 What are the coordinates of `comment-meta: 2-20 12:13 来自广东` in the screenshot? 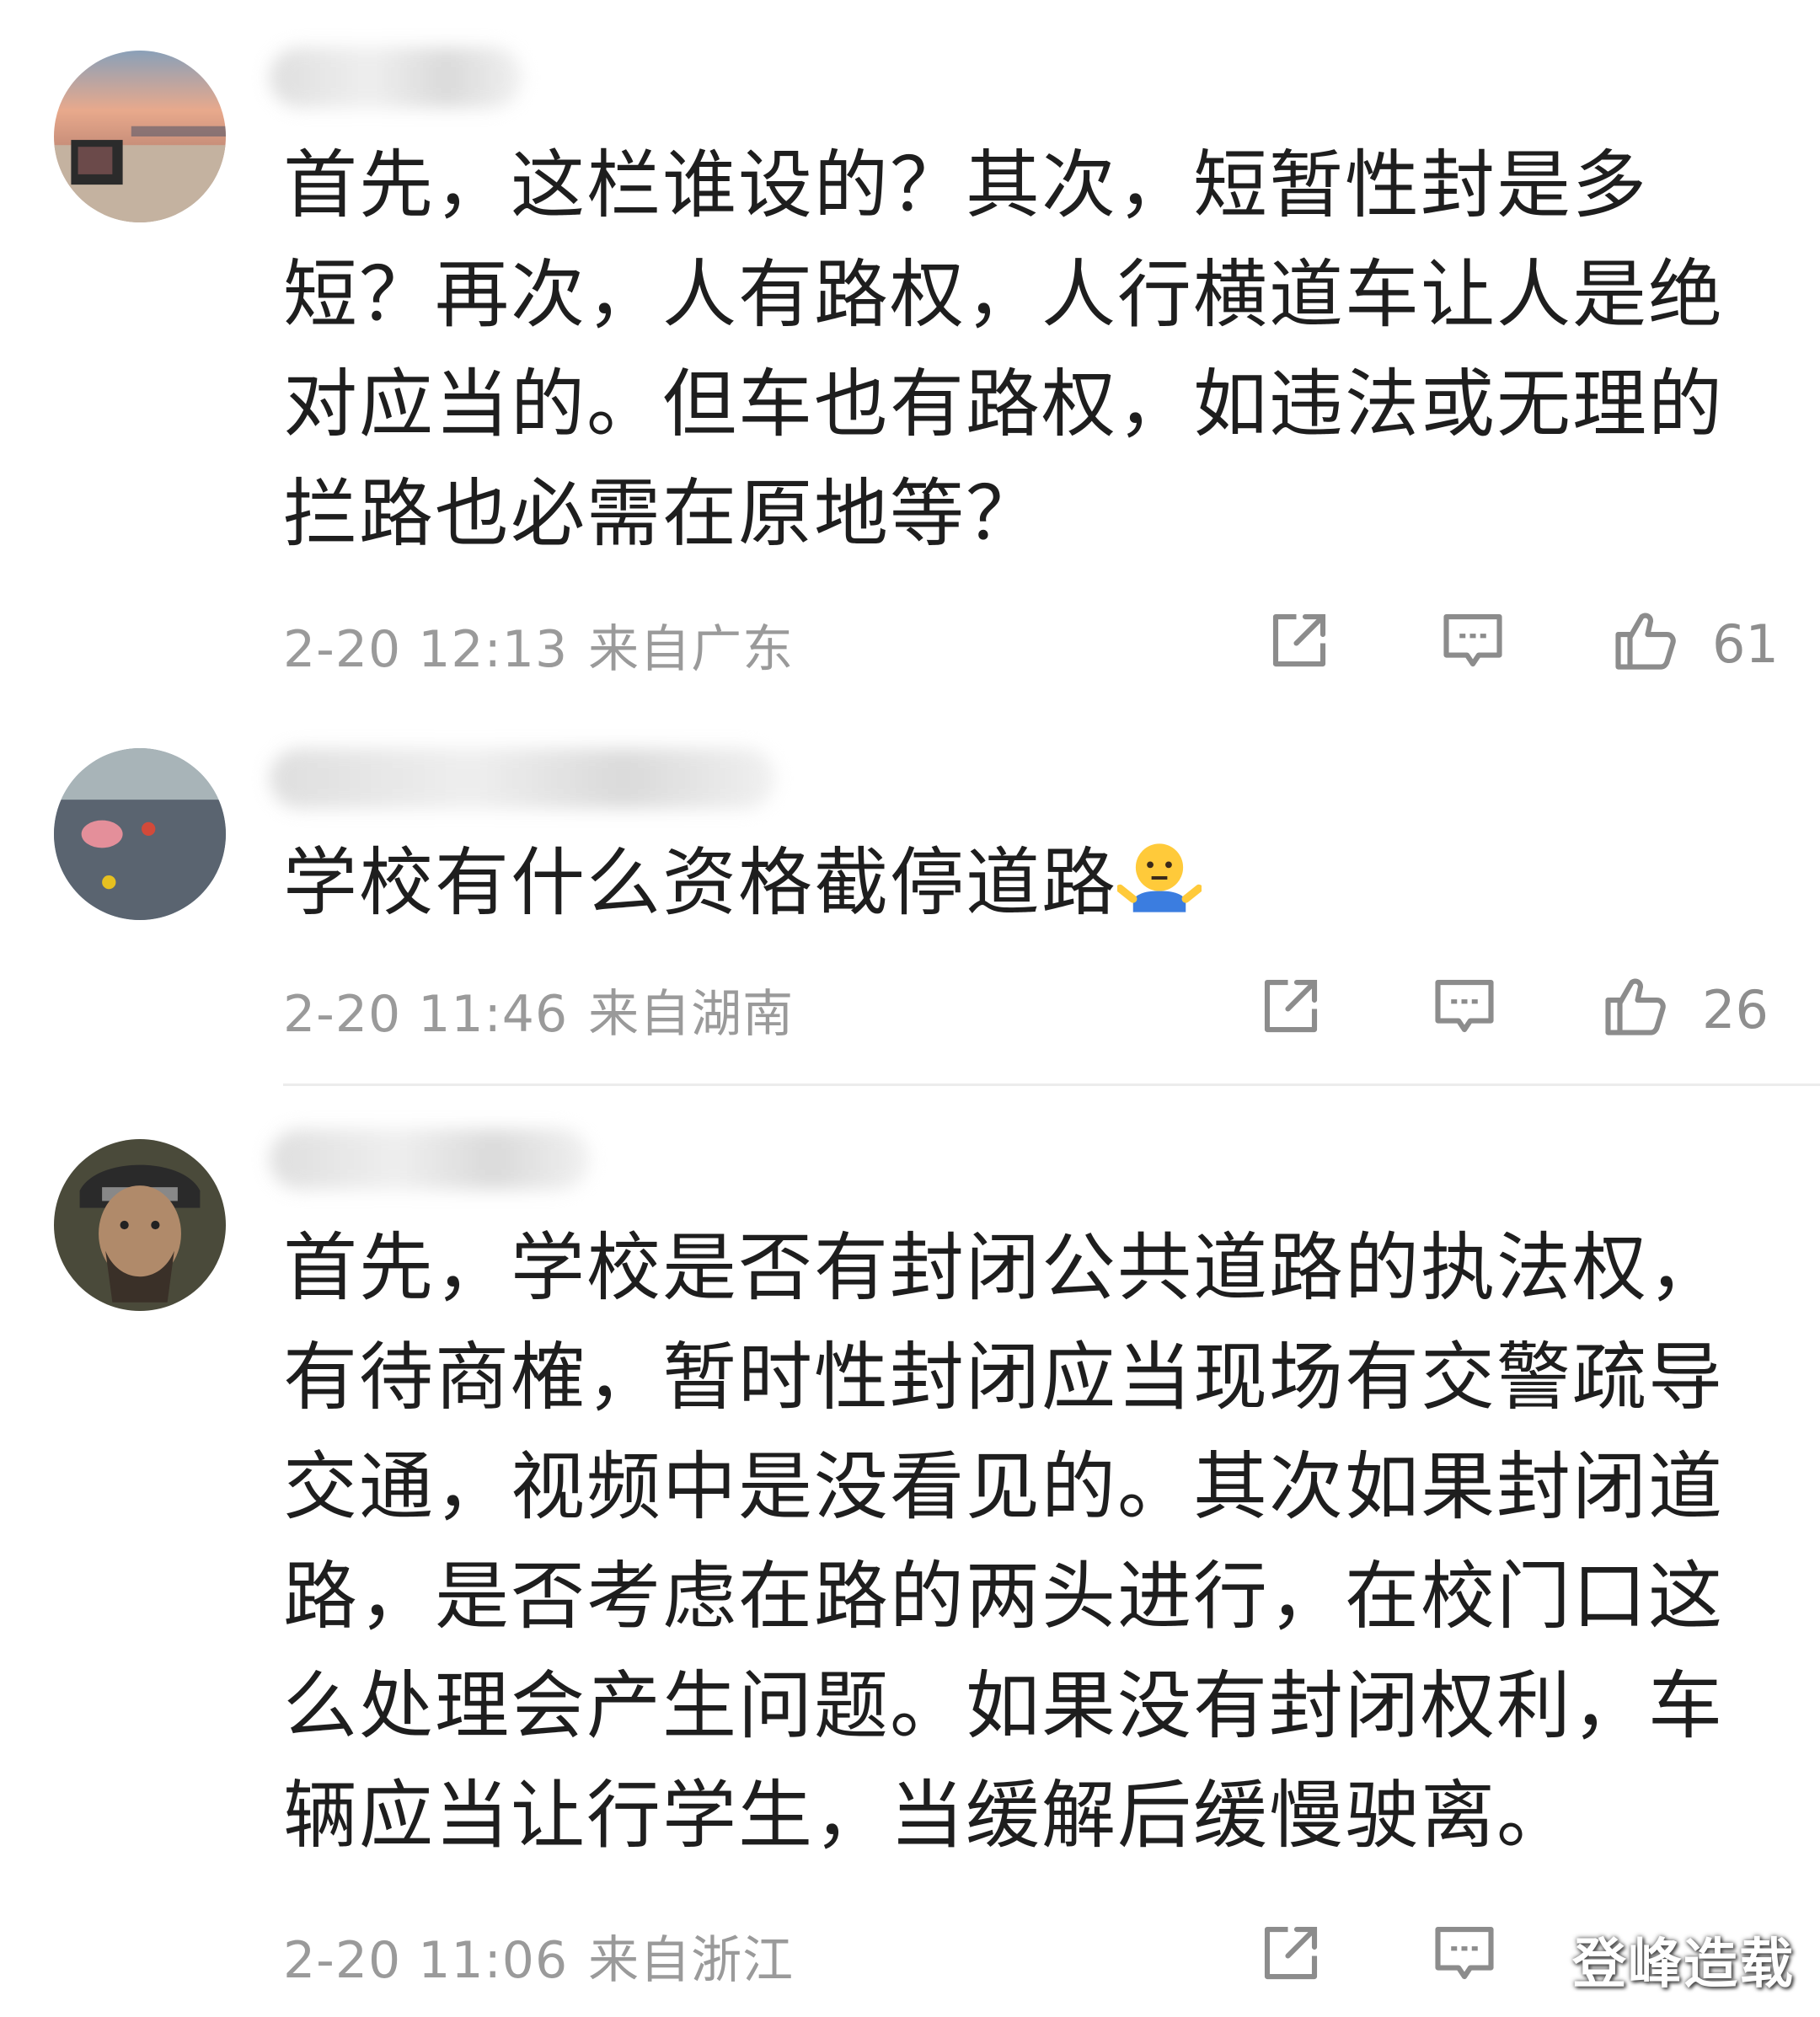 It's located at (548, 645).